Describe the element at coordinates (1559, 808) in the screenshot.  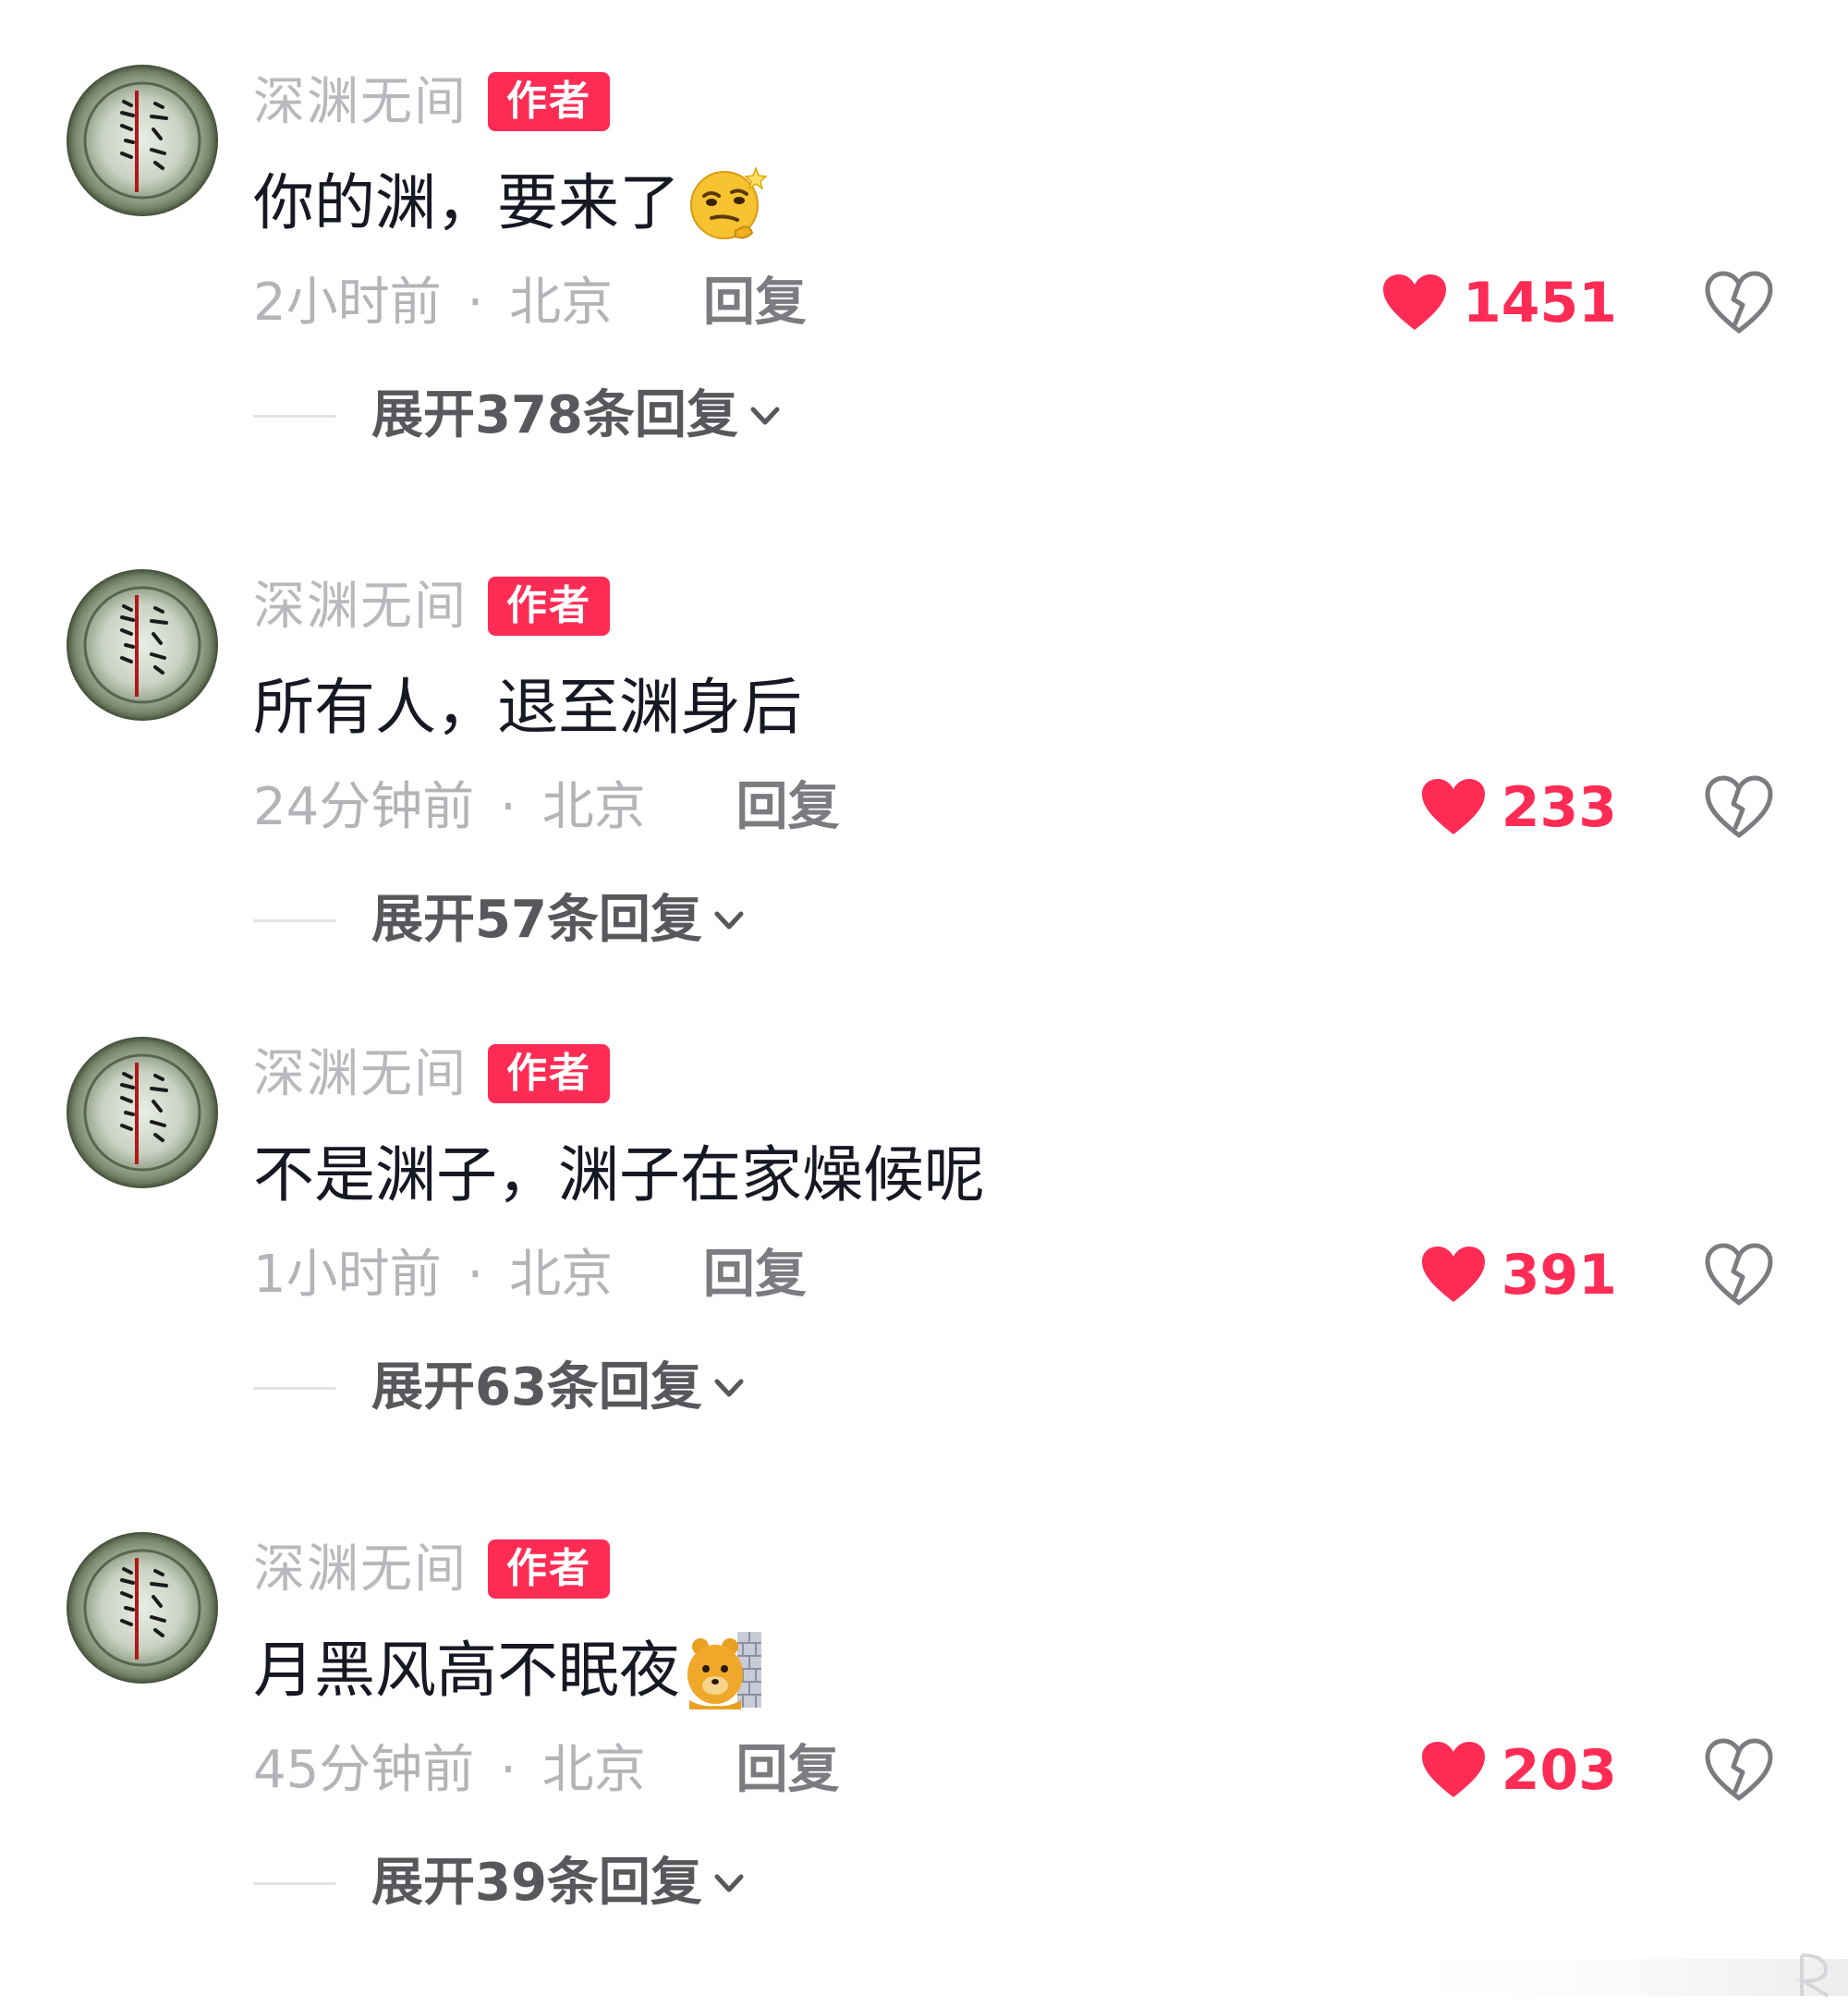
I see `like-count: 233` at that location.